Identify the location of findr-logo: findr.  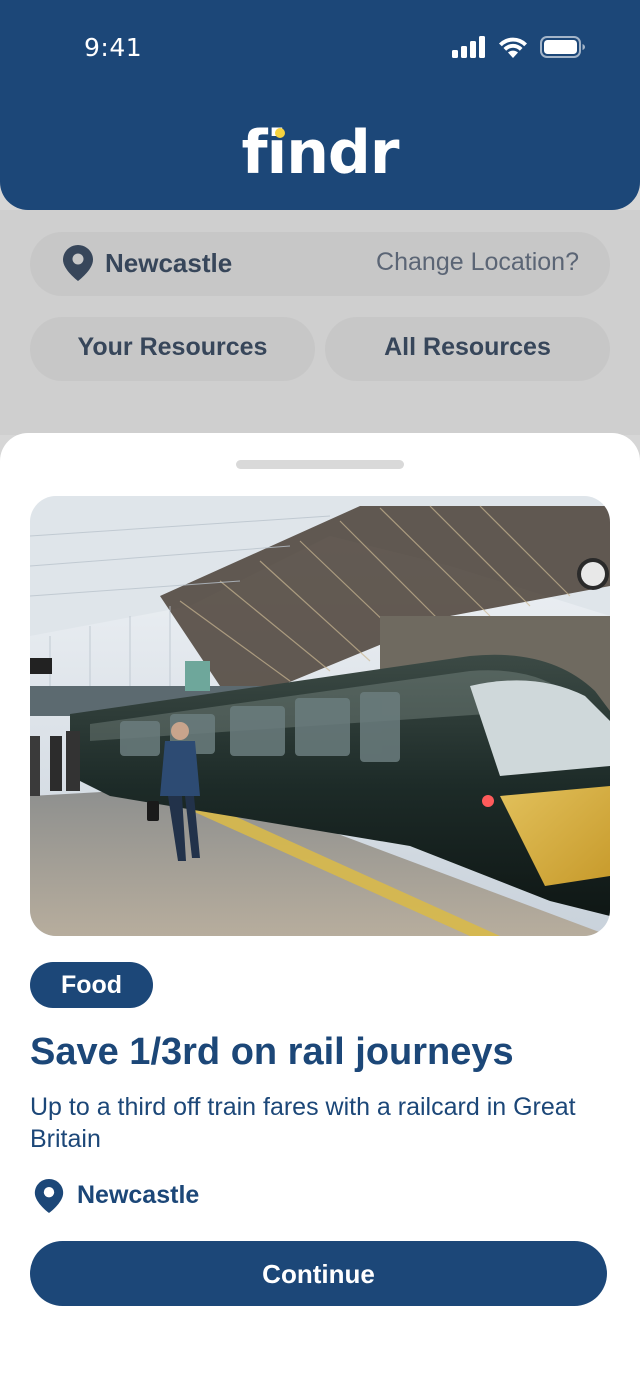
(320, 153).